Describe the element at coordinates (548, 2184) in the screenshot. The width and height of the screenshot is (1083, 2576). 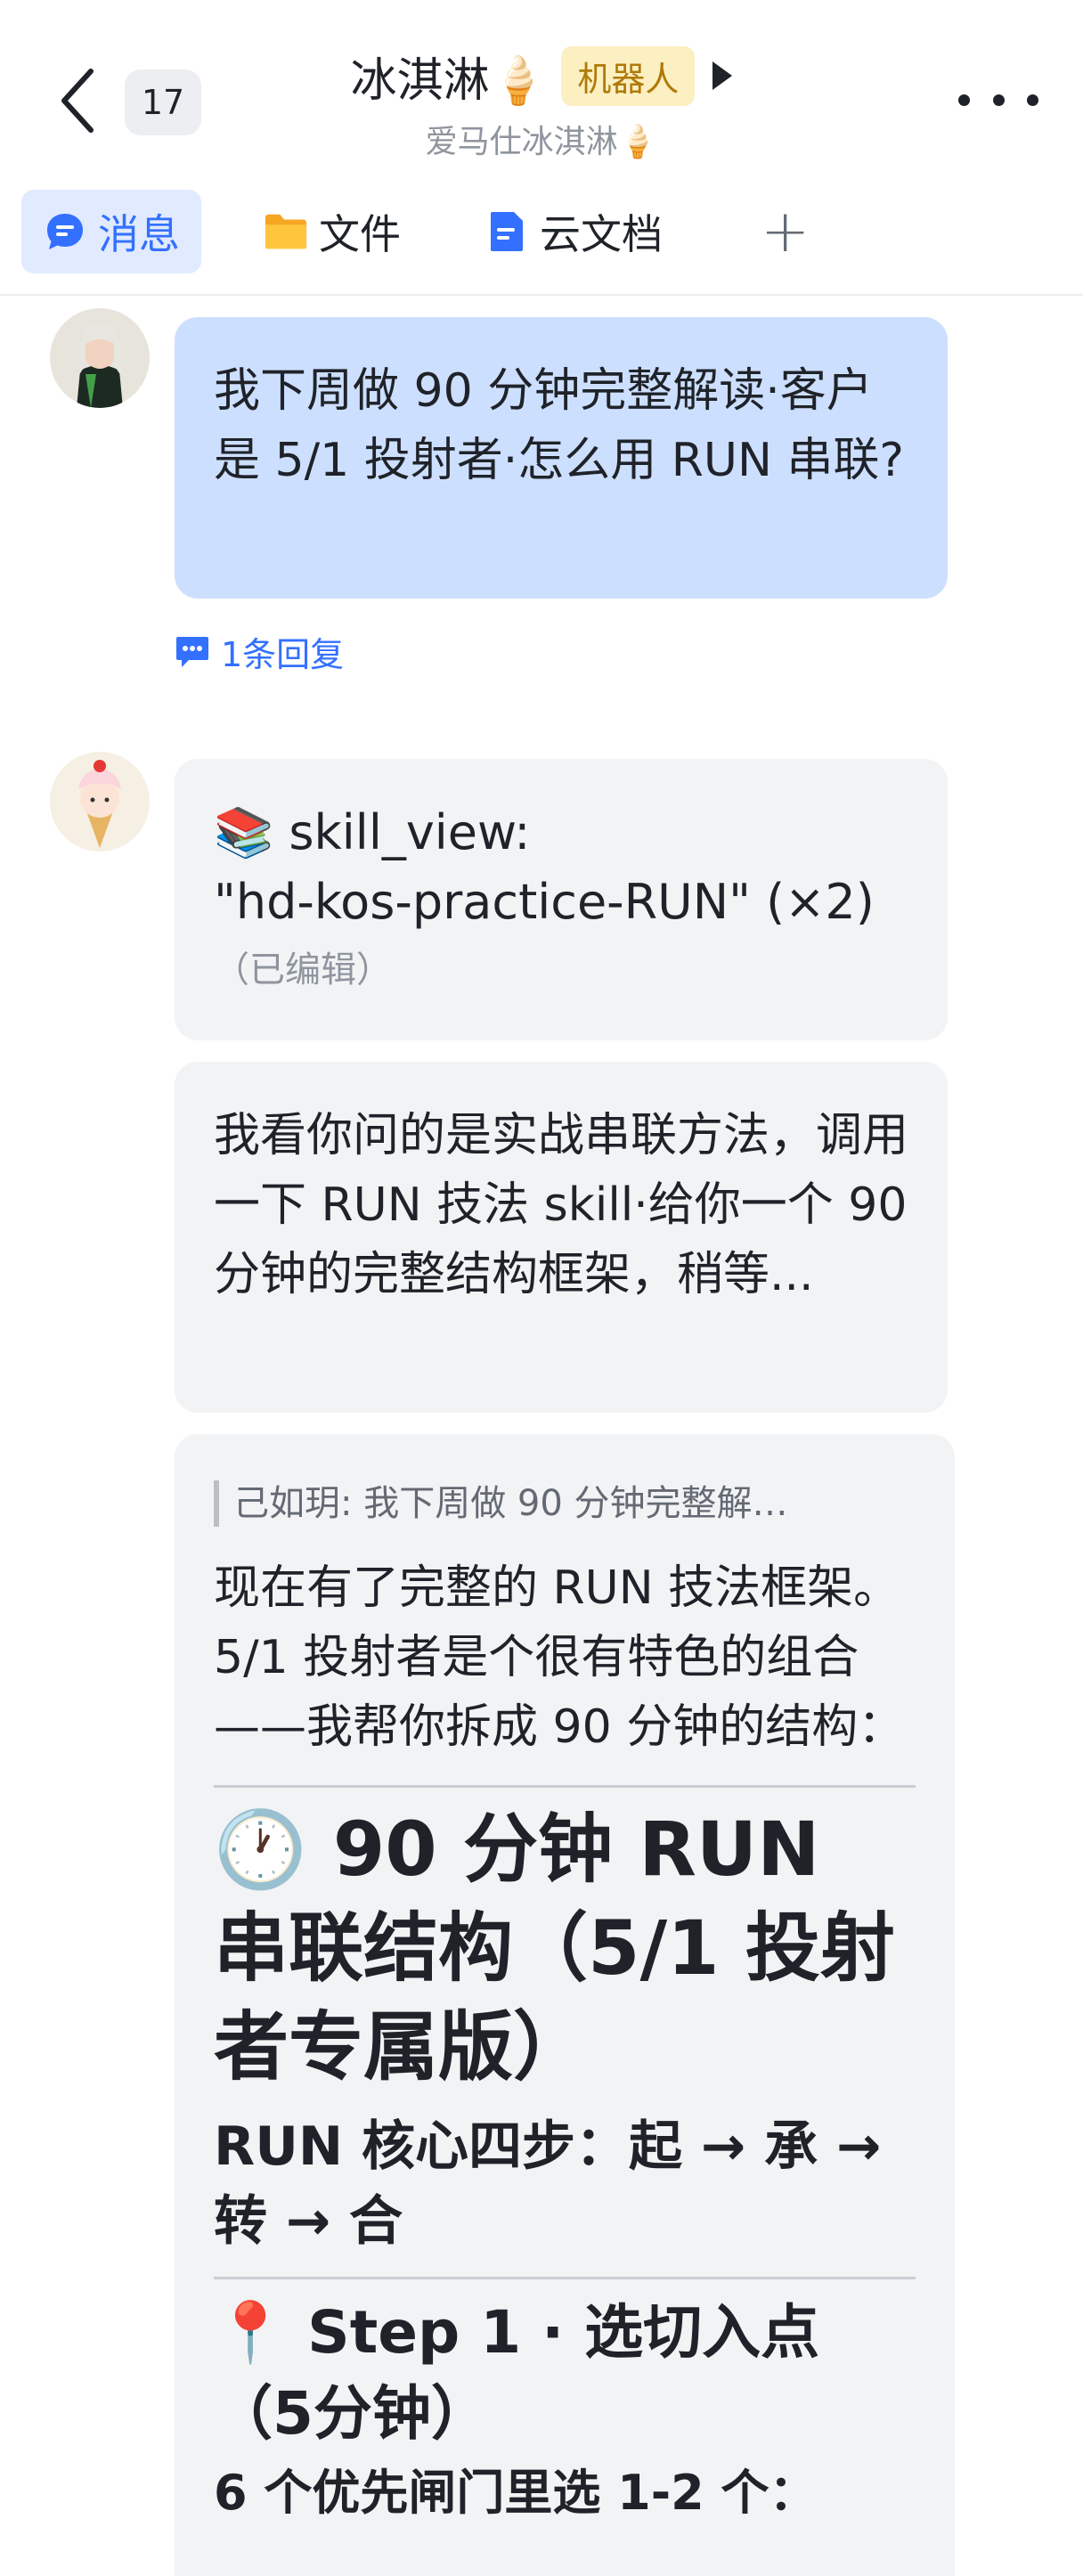
I see `core-steps-line: RUN 核心四步：起 → 承 → 转 → 合` at that location.